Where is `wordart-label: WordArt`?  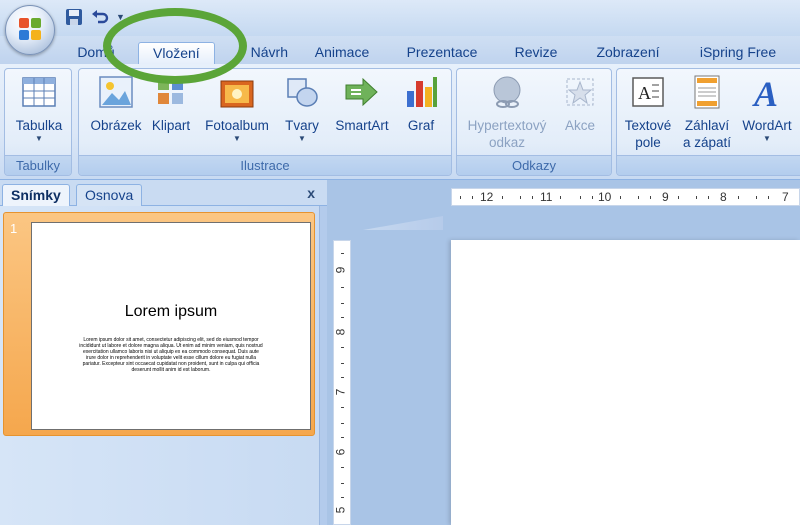
wordart-label: WordArt is located at coordinates (767, 125).